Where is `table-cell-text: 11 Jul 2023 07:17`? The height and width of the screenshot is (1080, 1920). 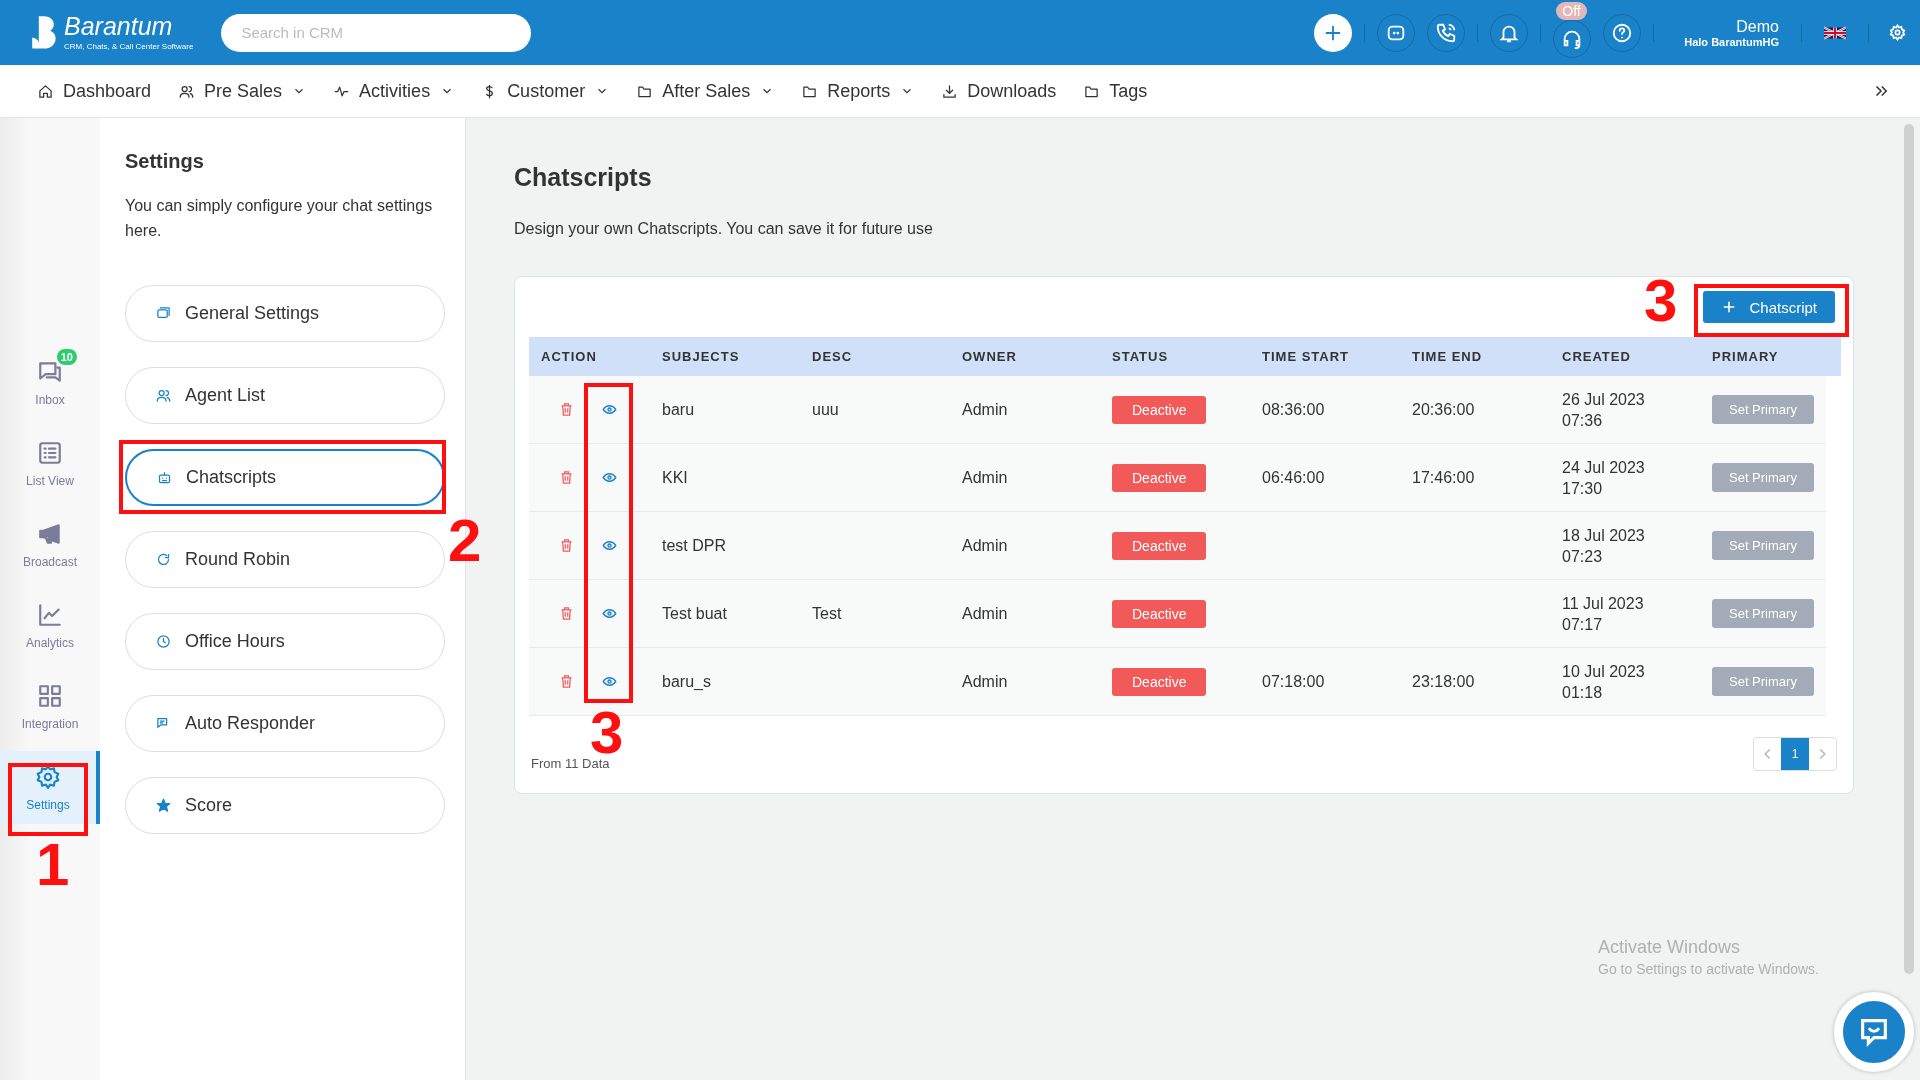 table-cell-text: 11 Jul 2023 07:17 is located at coordinates (1603, 614).